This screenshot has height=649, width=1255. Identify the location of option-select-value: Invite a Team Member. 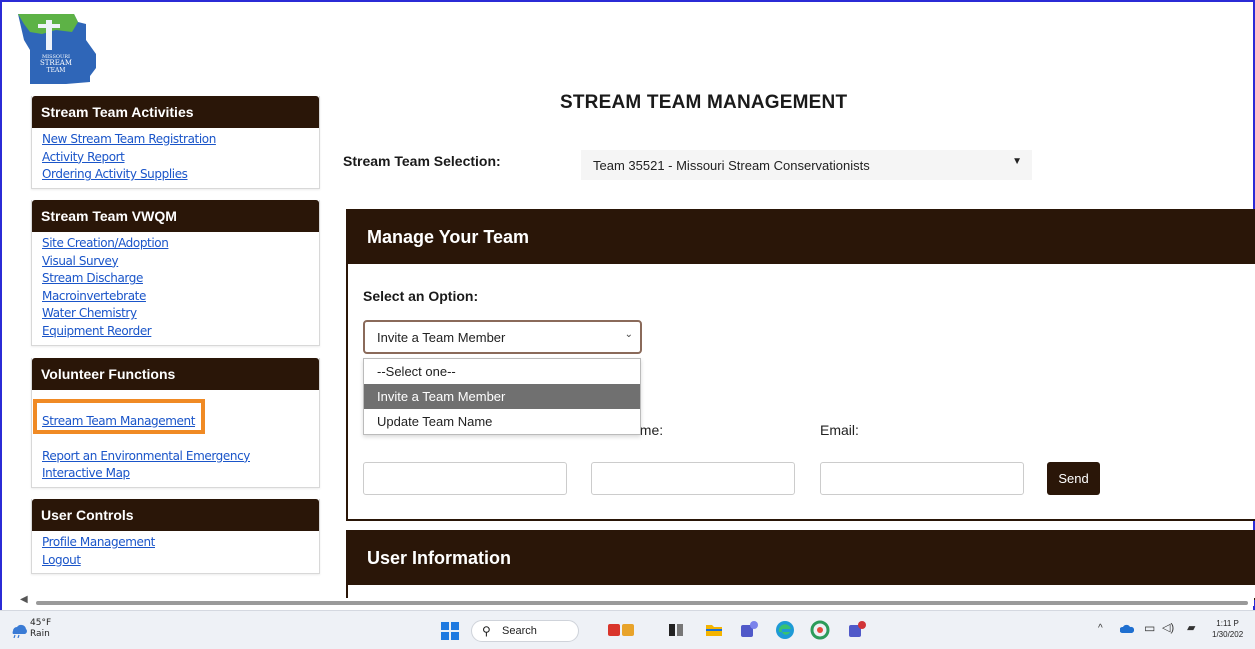
(441, 337).